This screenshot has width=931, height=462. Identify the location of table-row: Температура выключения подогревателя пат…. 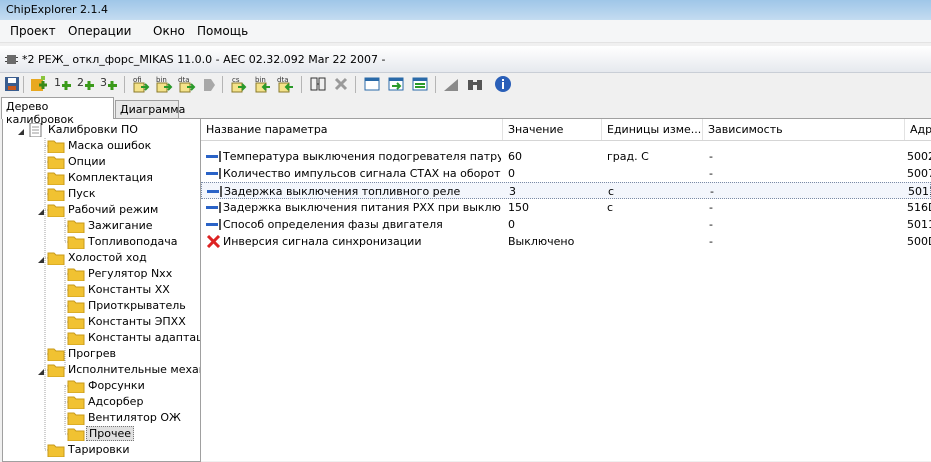
(566, 156).